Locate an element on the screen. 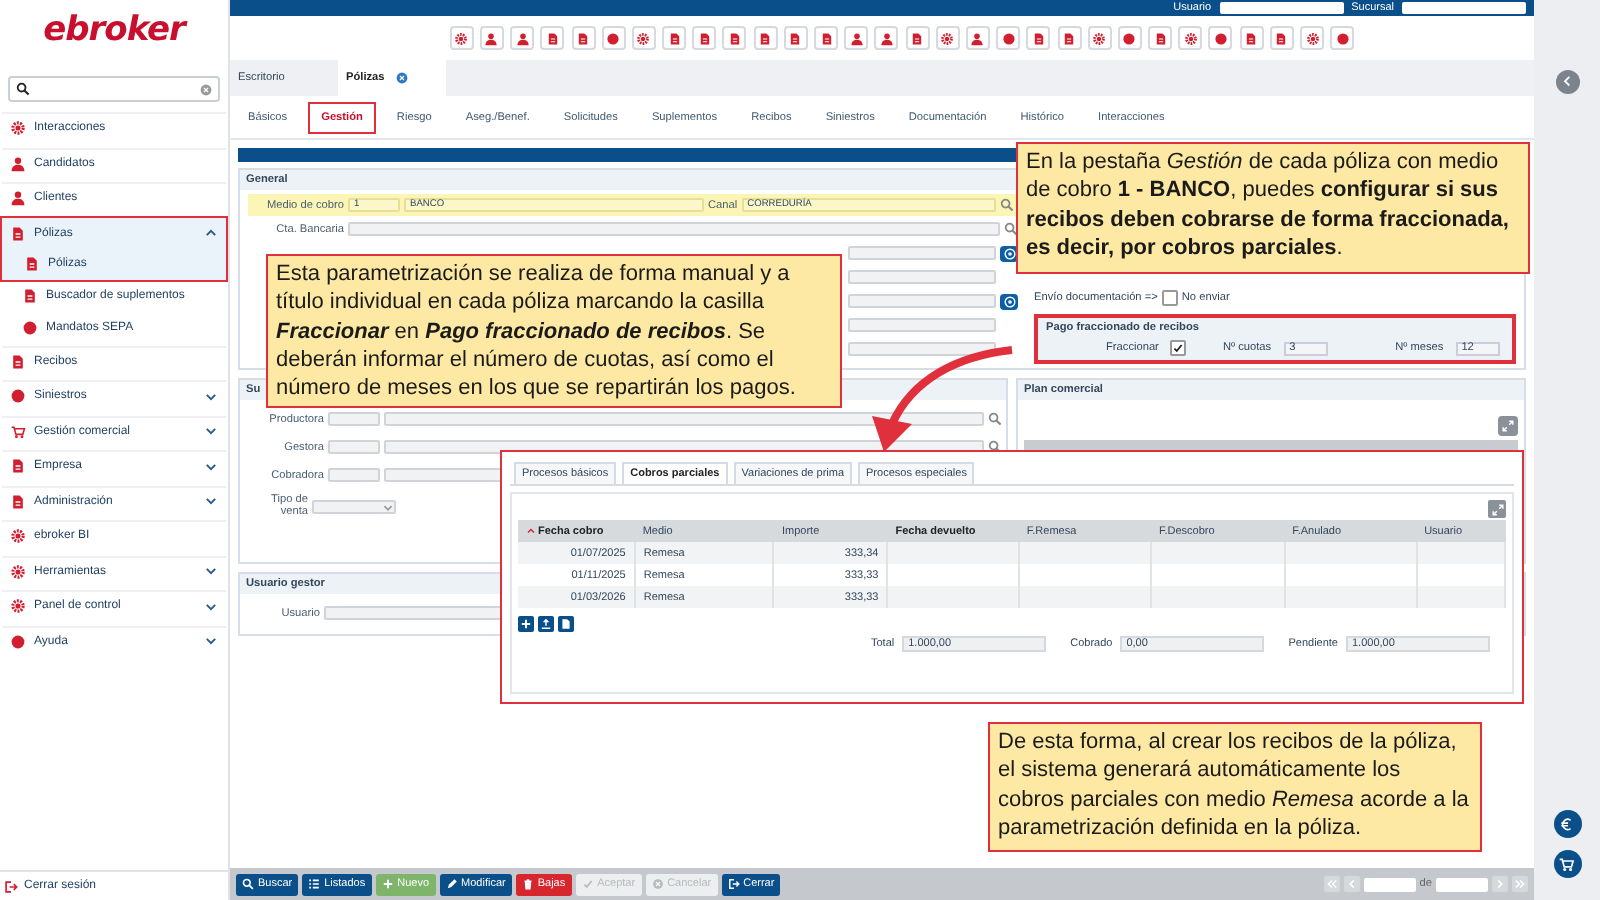  user-field is located at coordinates (1281, 8).